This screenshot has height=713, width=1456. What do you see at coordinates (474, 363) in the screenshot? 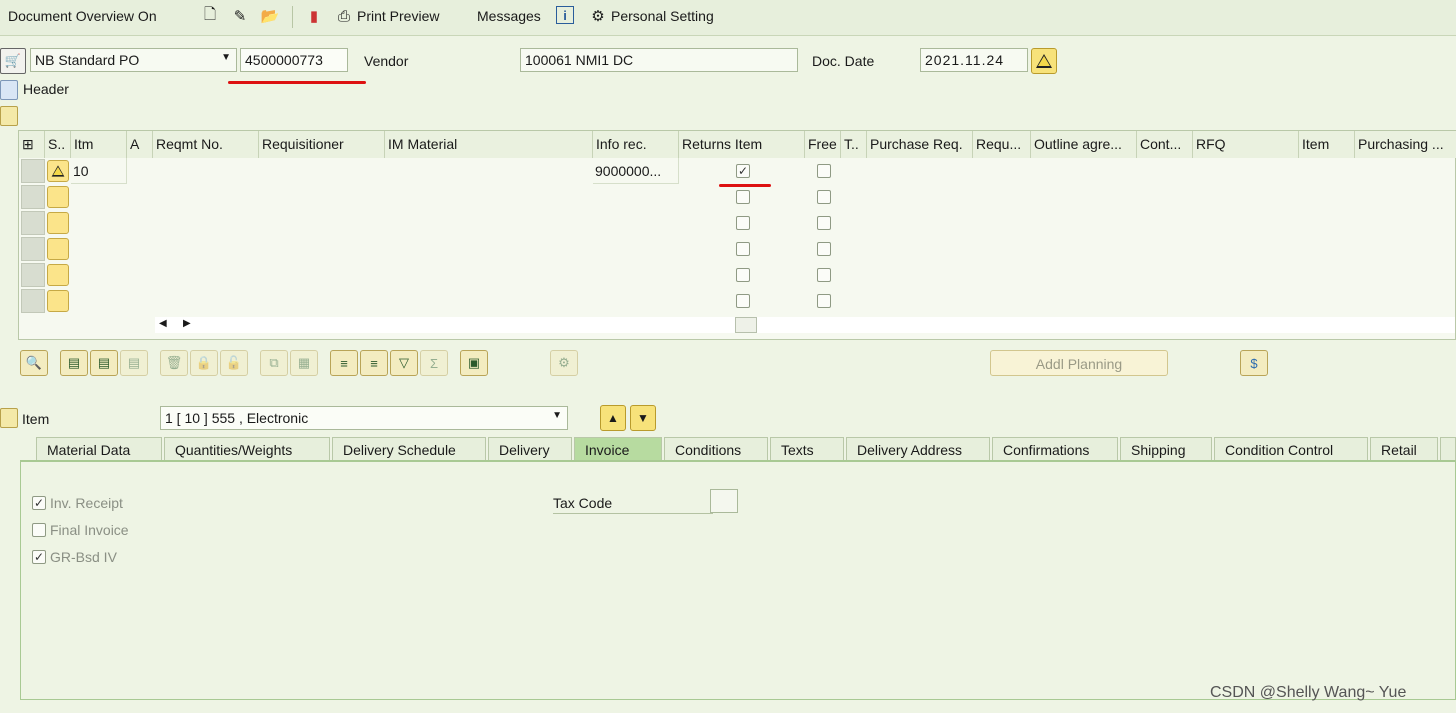
I see `layout-icon: ▣` at bounding box center [474, 363].